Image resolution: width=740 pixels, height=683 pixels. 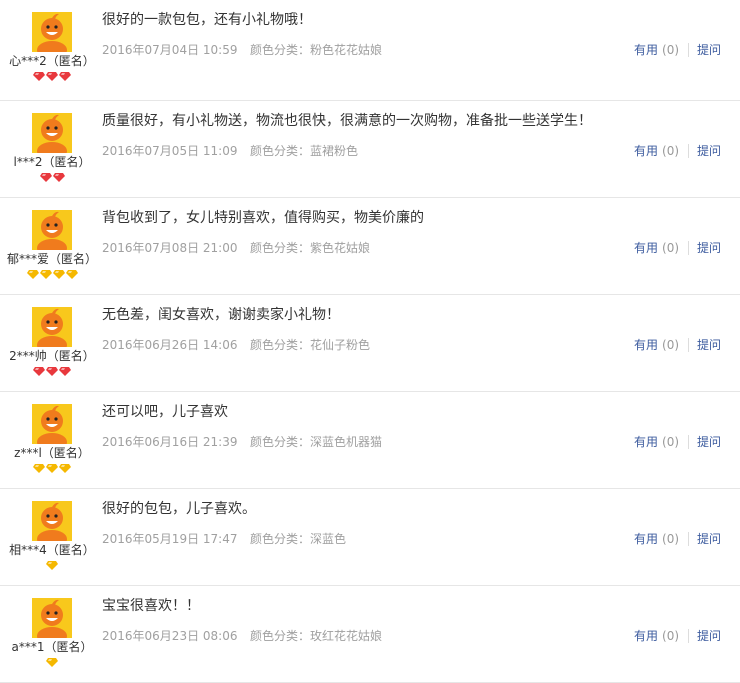 I want to click on reviewer-info: 2***帅（匿名）, so click(x=52, y=342).